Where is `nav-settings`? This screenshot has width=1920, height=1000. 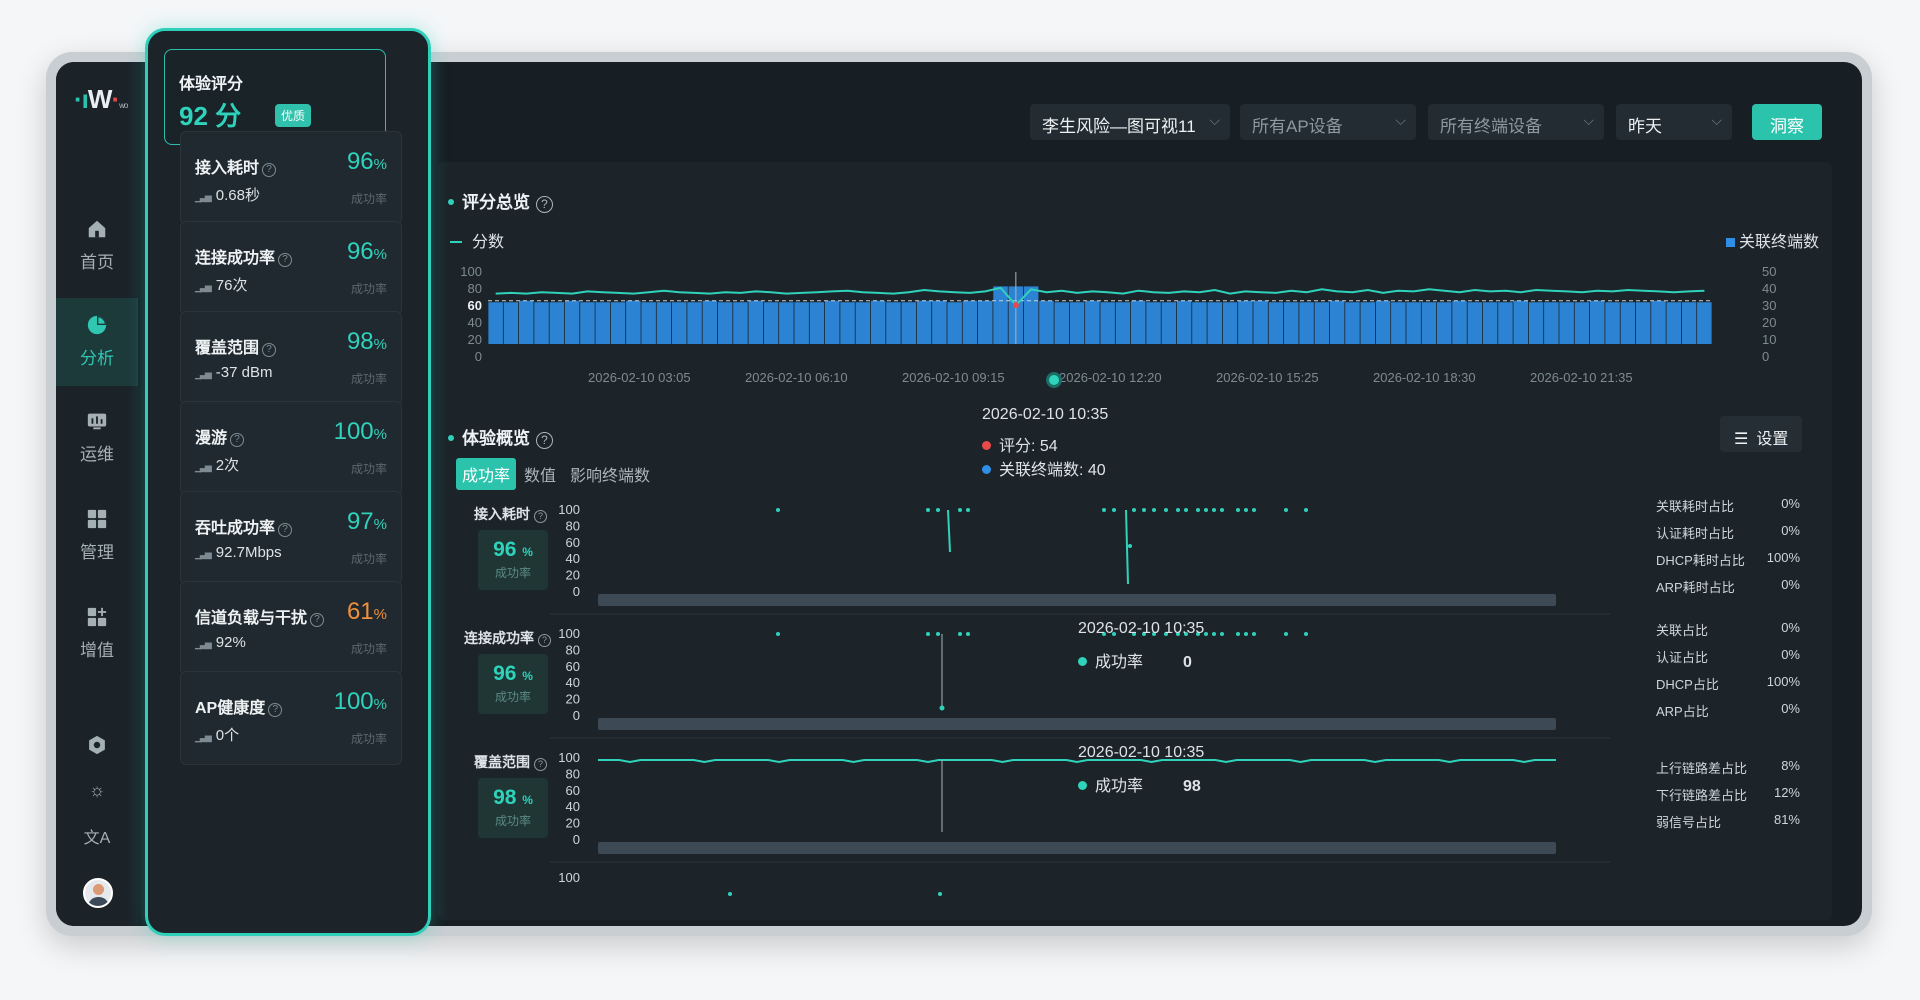 nav-settings is located at coordinates (97, 747).